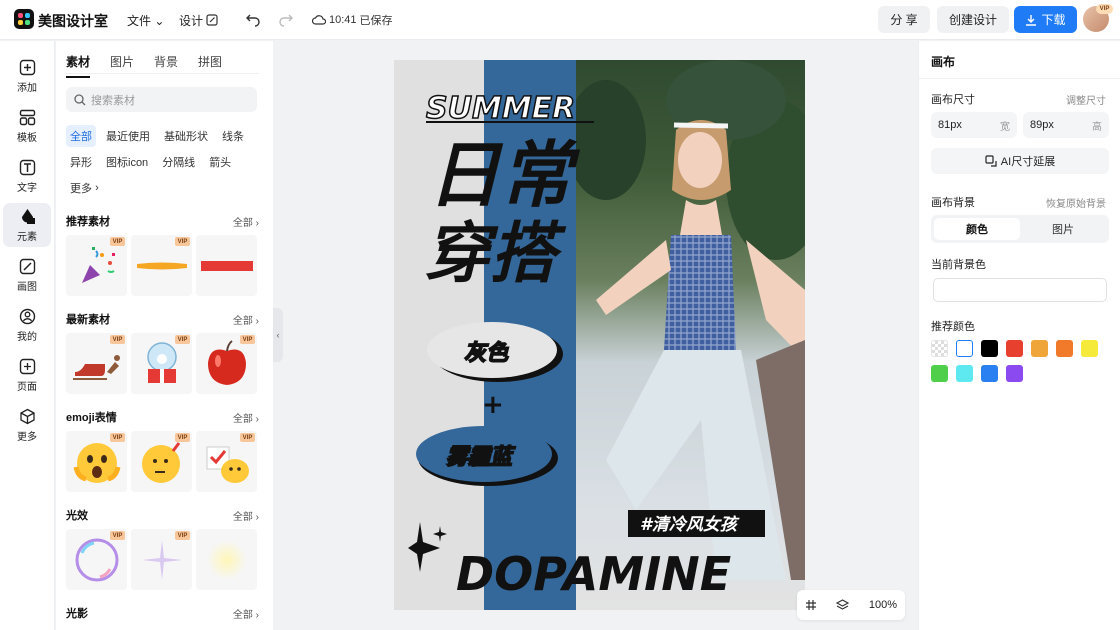  What do you see at coordinates (96, 559) in the screenshot?
I see `asset-bubble: VIP` at bounding box center [96, 559].